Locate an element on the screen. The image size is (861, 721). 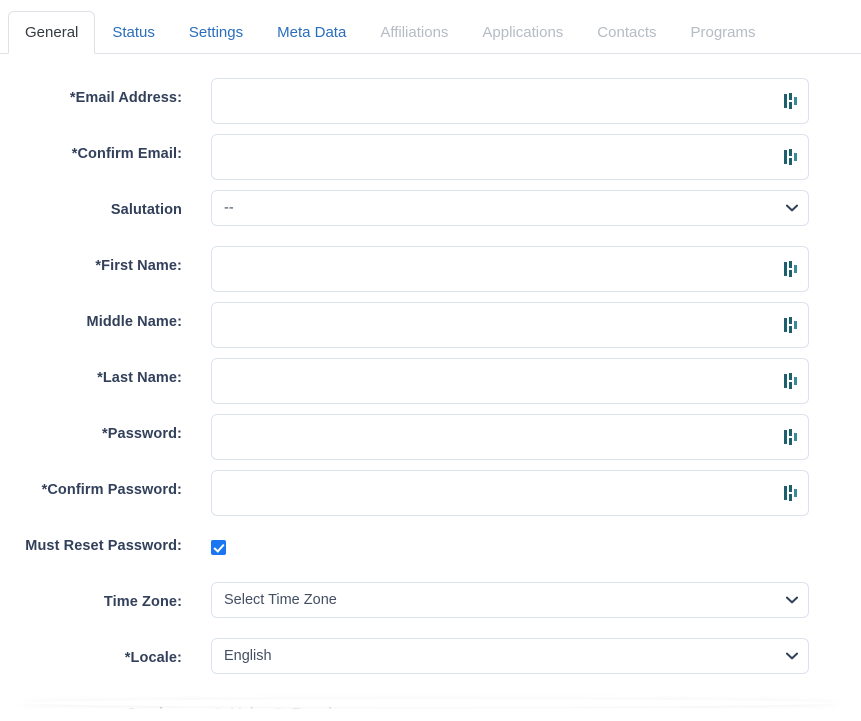
tab-contacts: Contacts is located at coordinates (626, 32).